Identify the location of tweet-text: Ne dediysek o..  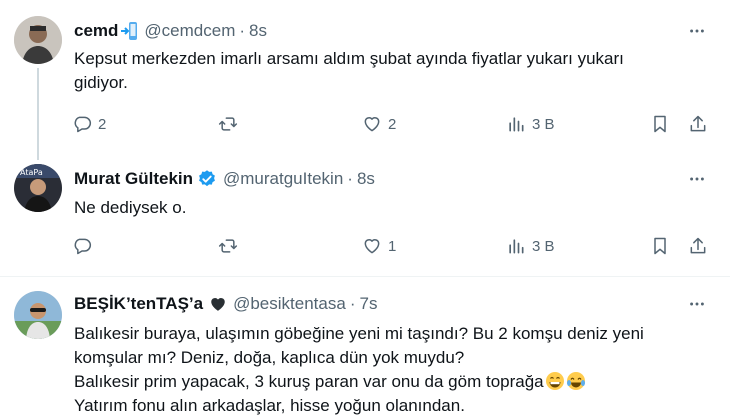
(387, 208).